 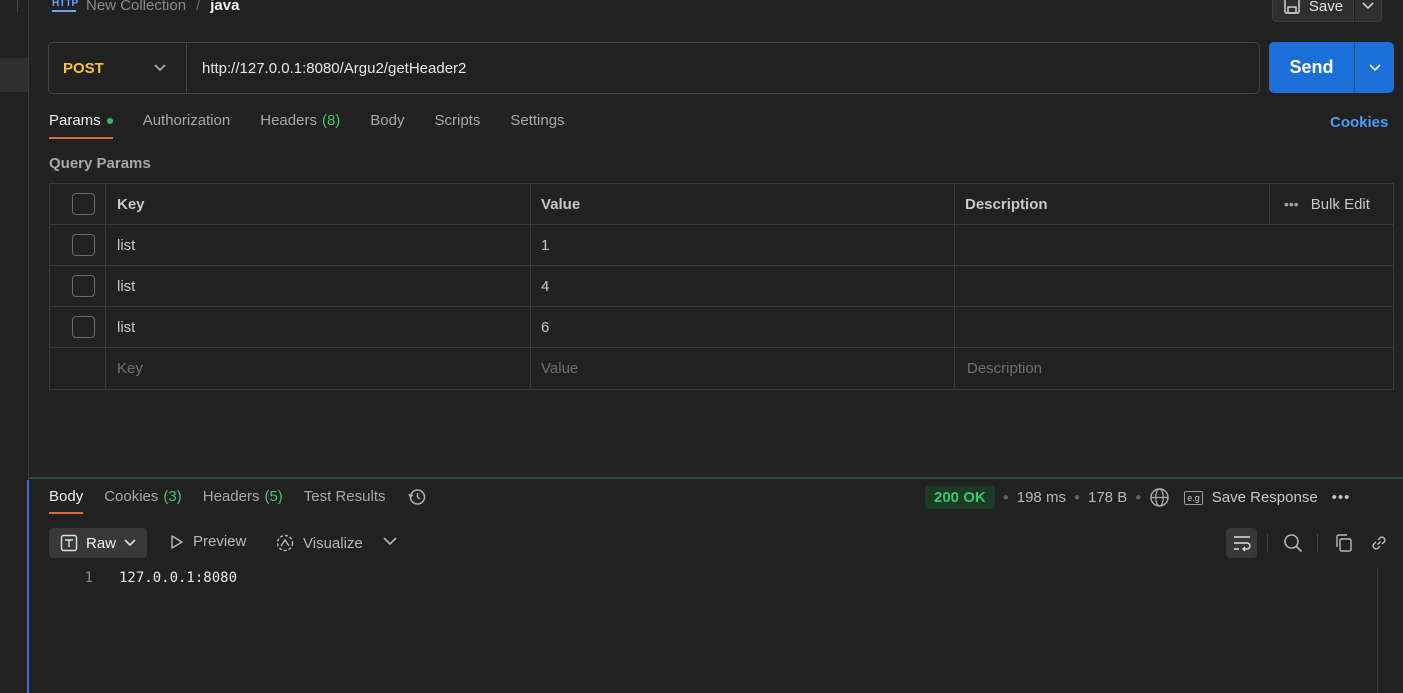 I want to click on tab-body: Body, so click(x=387, y=125).